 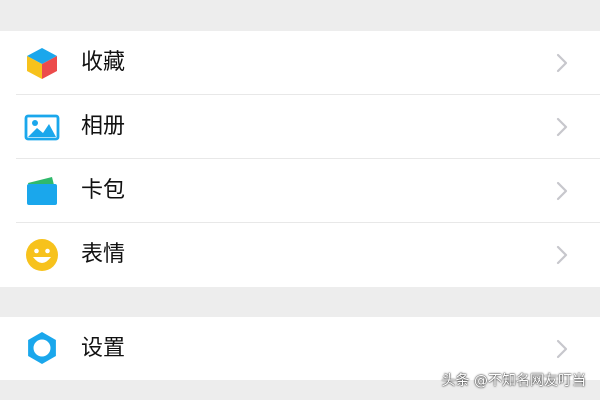 I want to click on menu-item-label: 设置, so click(x=103, y=348).